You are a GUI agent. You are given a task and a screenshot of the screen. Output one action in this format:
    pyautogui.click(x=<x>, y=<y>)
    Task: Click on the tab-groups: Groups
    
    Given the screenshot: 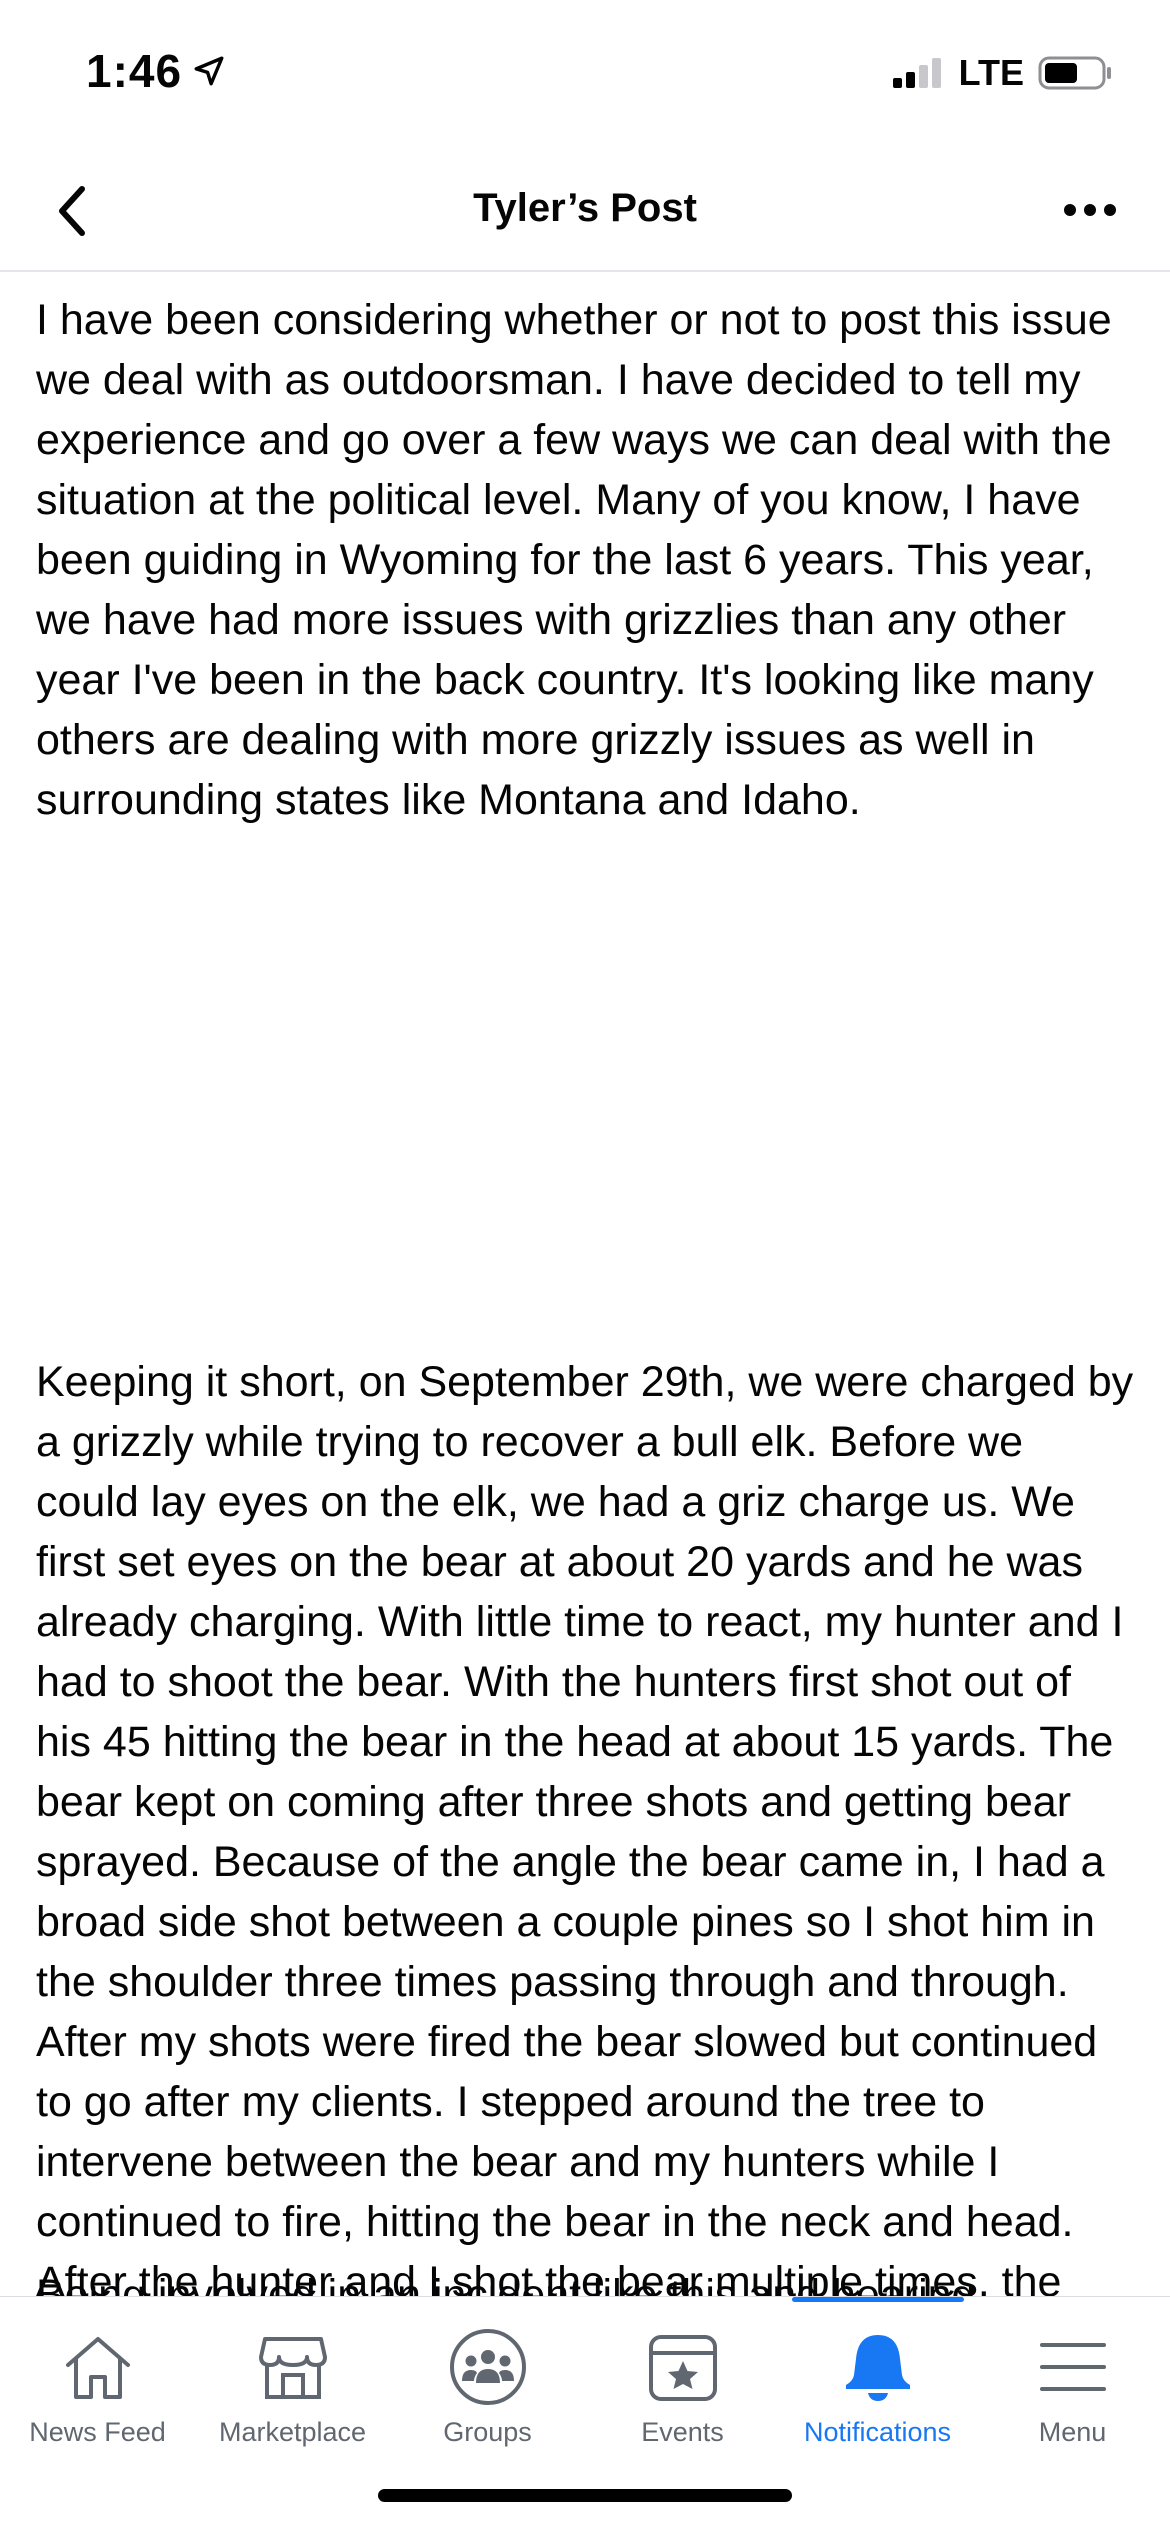 What is the action you would take?
    pyautogui.click(x=487, y=2377)
    